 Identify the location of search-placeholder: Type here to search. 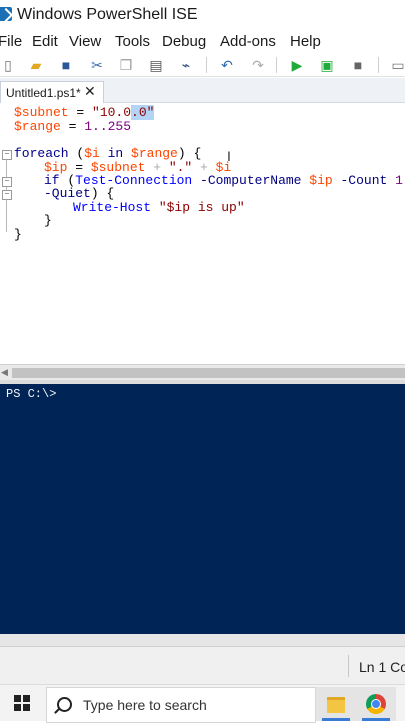
(145, 705).